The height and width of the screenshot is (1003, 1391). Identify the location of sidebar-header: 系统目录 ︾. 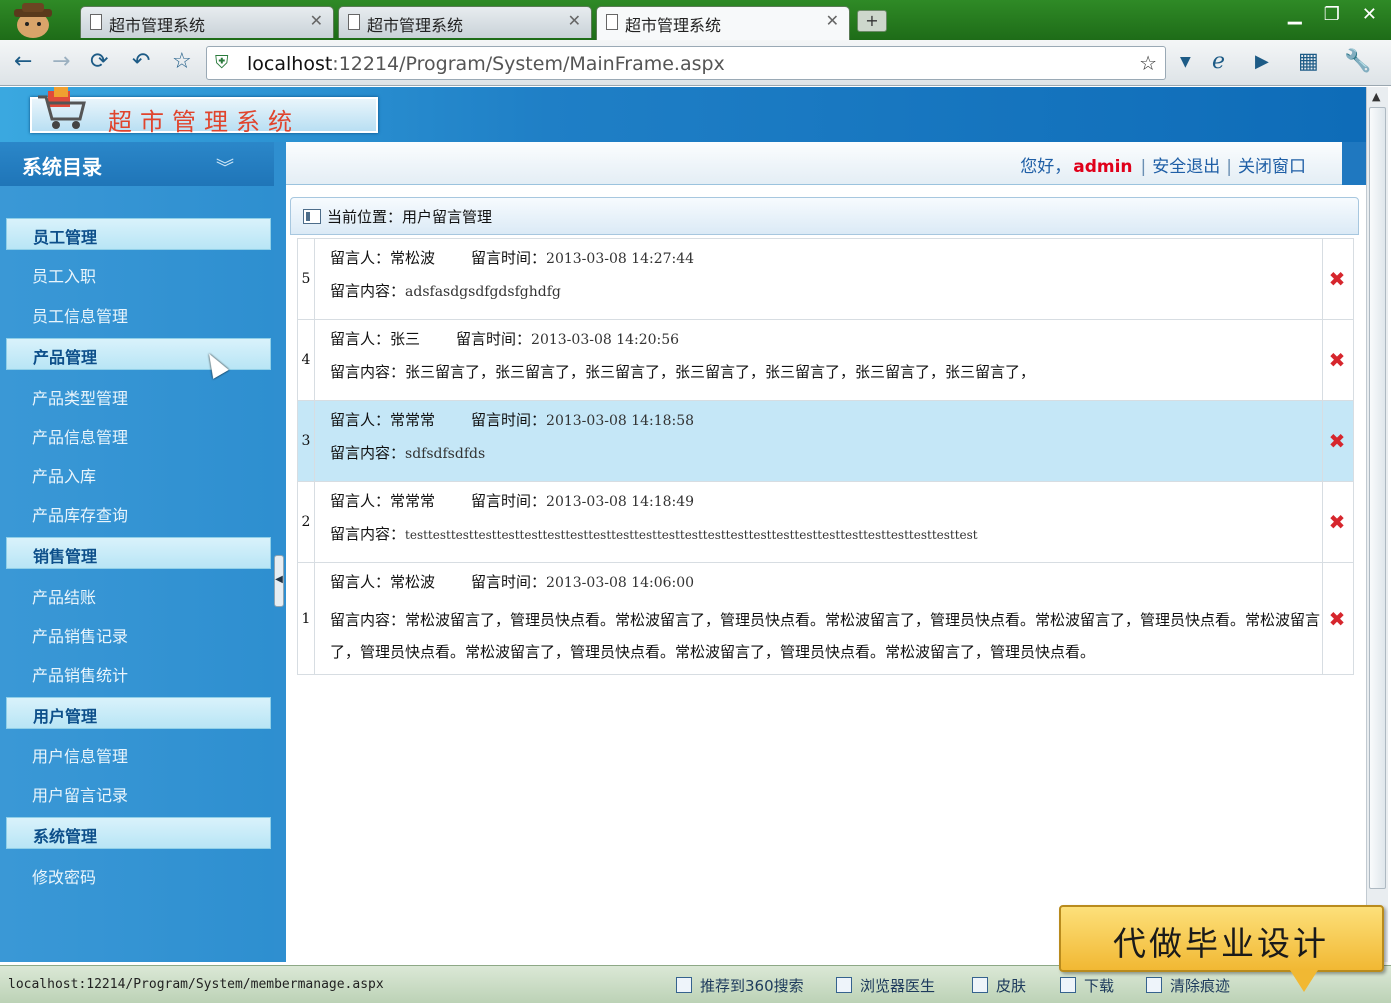
(137, 164).